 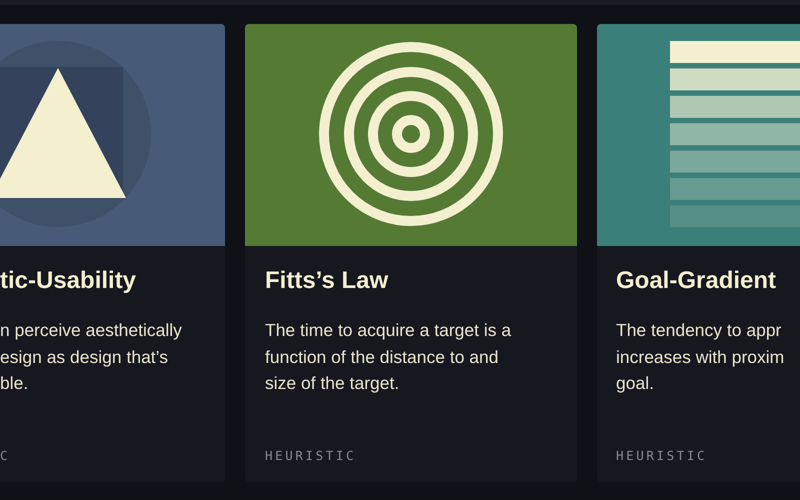 I want to click on card-description: The tendency to appr increases with proxim goal., so click(x=700, y=357).